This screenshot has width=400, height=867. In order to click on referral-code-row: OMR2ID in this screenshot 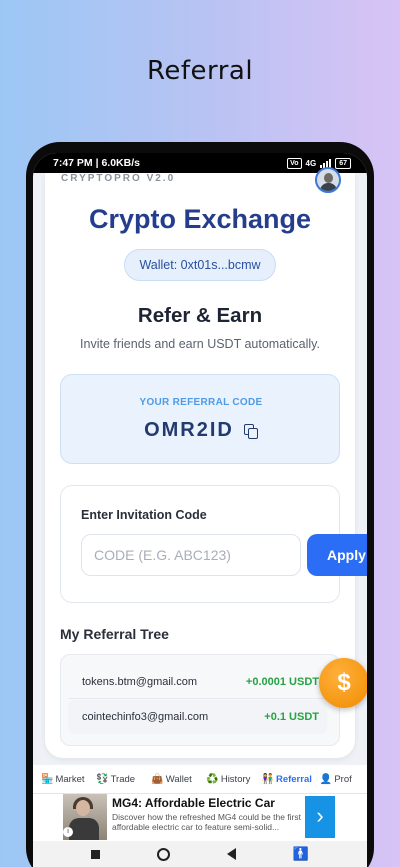, I will do `click(201, 430)`.